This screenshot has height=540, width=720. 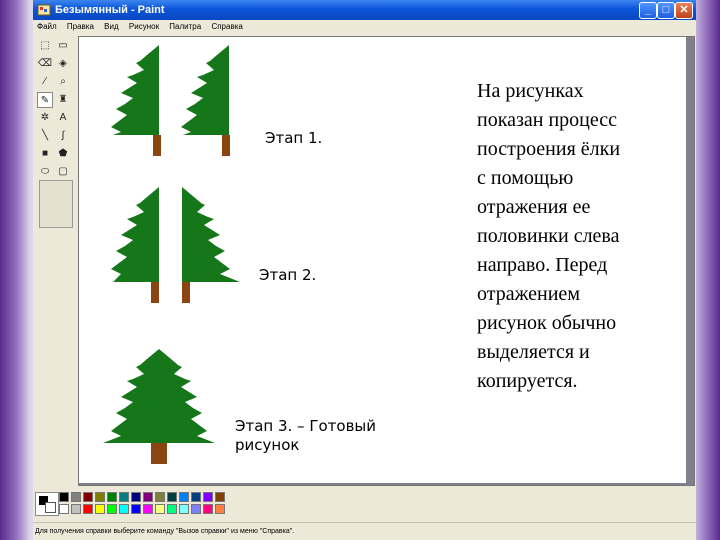 I want to click on description-line: направо. Перед, so click(x=542, y=265).